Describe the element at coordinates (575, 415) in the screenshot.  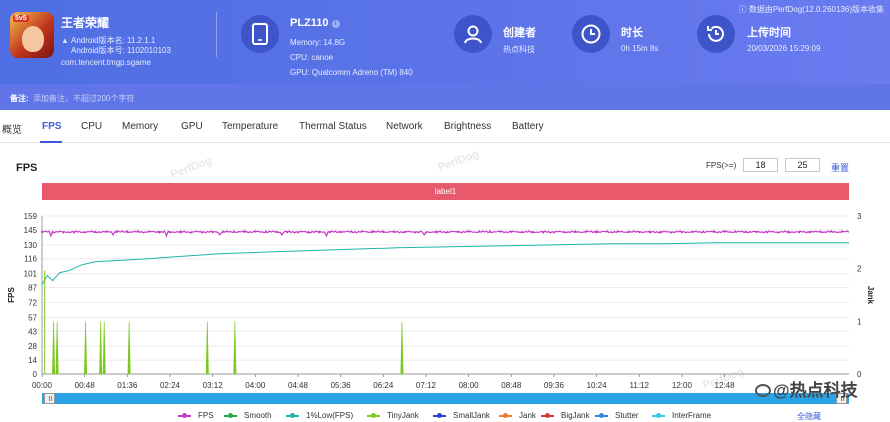
I see `legend-label: BigJank` at that location.